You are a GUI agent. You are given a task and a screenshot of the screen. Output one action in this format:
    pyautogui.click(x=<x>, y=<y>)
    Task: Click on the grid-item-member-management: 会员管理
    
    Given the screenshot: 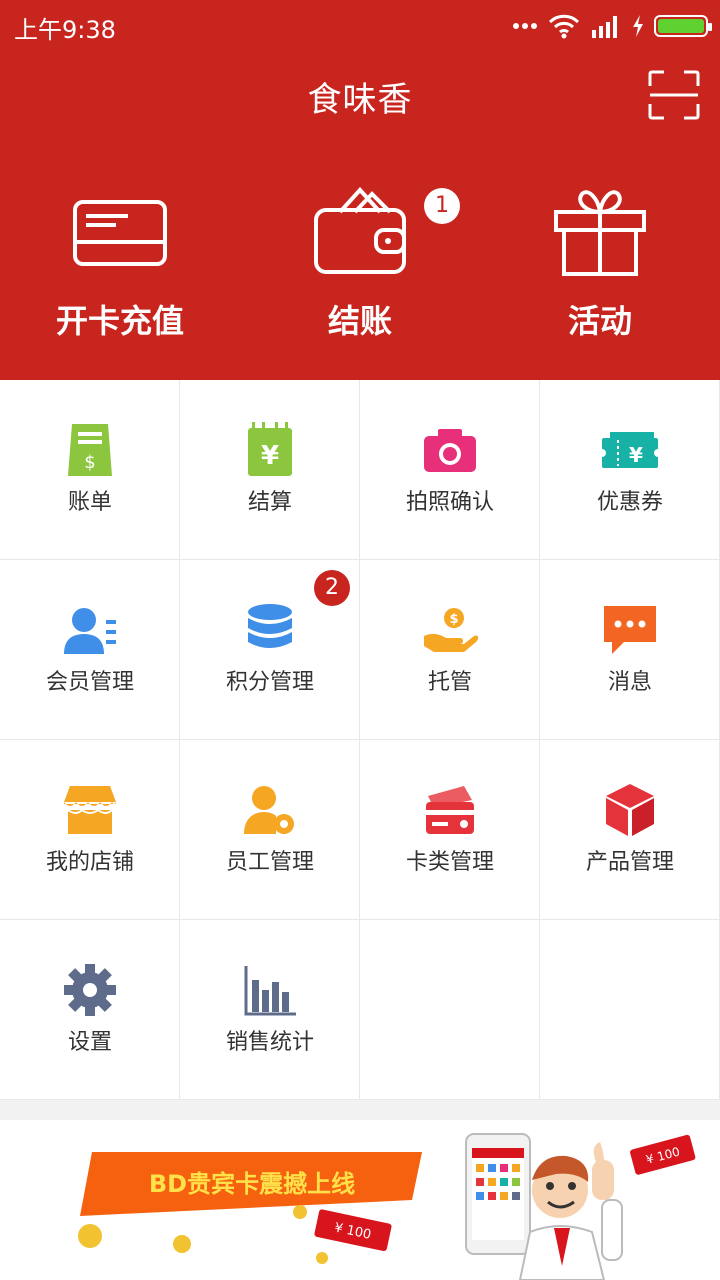 What is the action you would take?
    pyautogui.click(x=90, y=650)
    